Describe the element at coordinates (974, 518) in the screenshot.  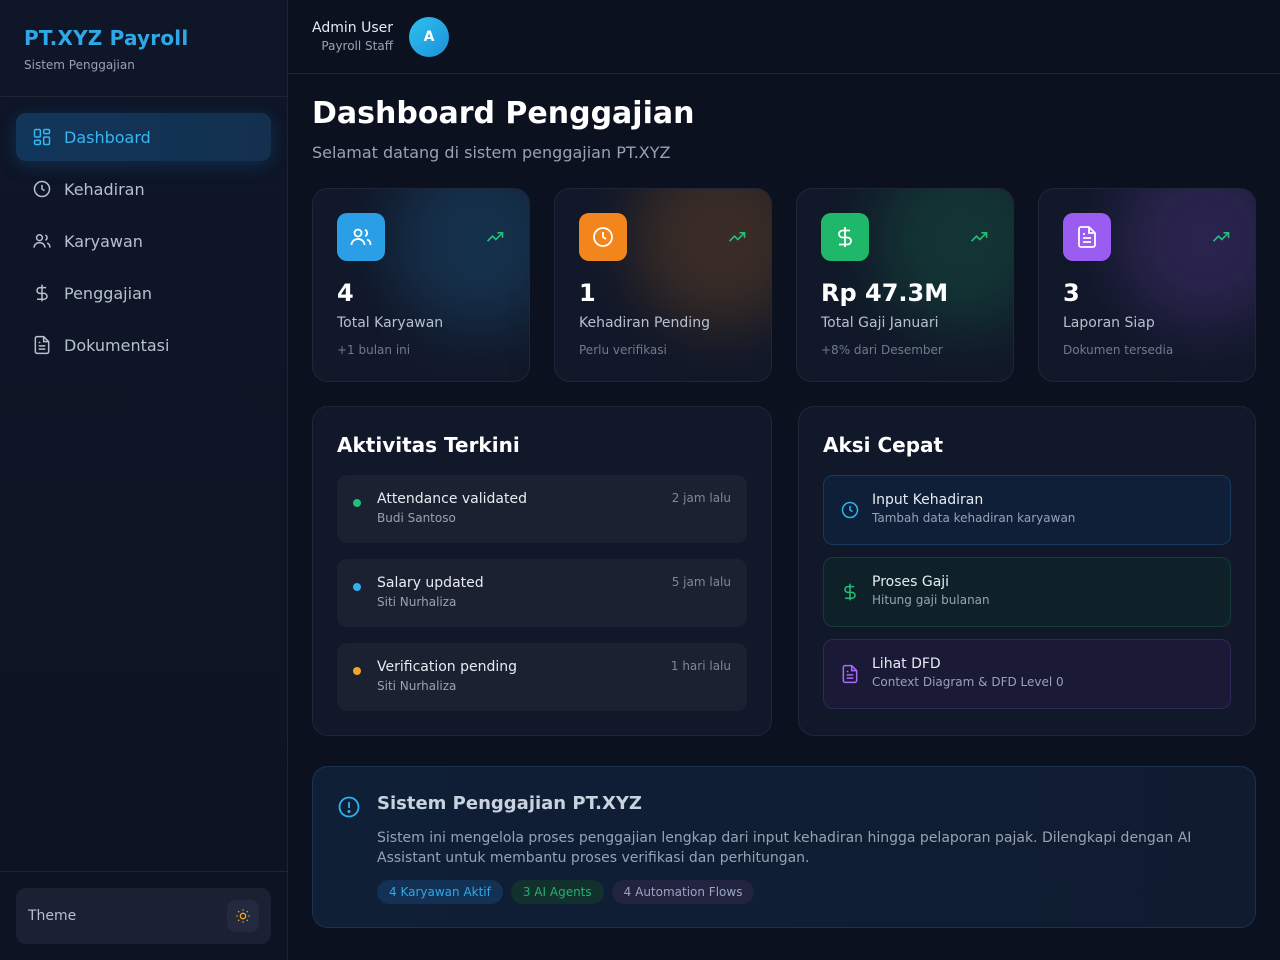
I see `quick-action-subtitle: Tambah data kehadiran karyawan` at that location.